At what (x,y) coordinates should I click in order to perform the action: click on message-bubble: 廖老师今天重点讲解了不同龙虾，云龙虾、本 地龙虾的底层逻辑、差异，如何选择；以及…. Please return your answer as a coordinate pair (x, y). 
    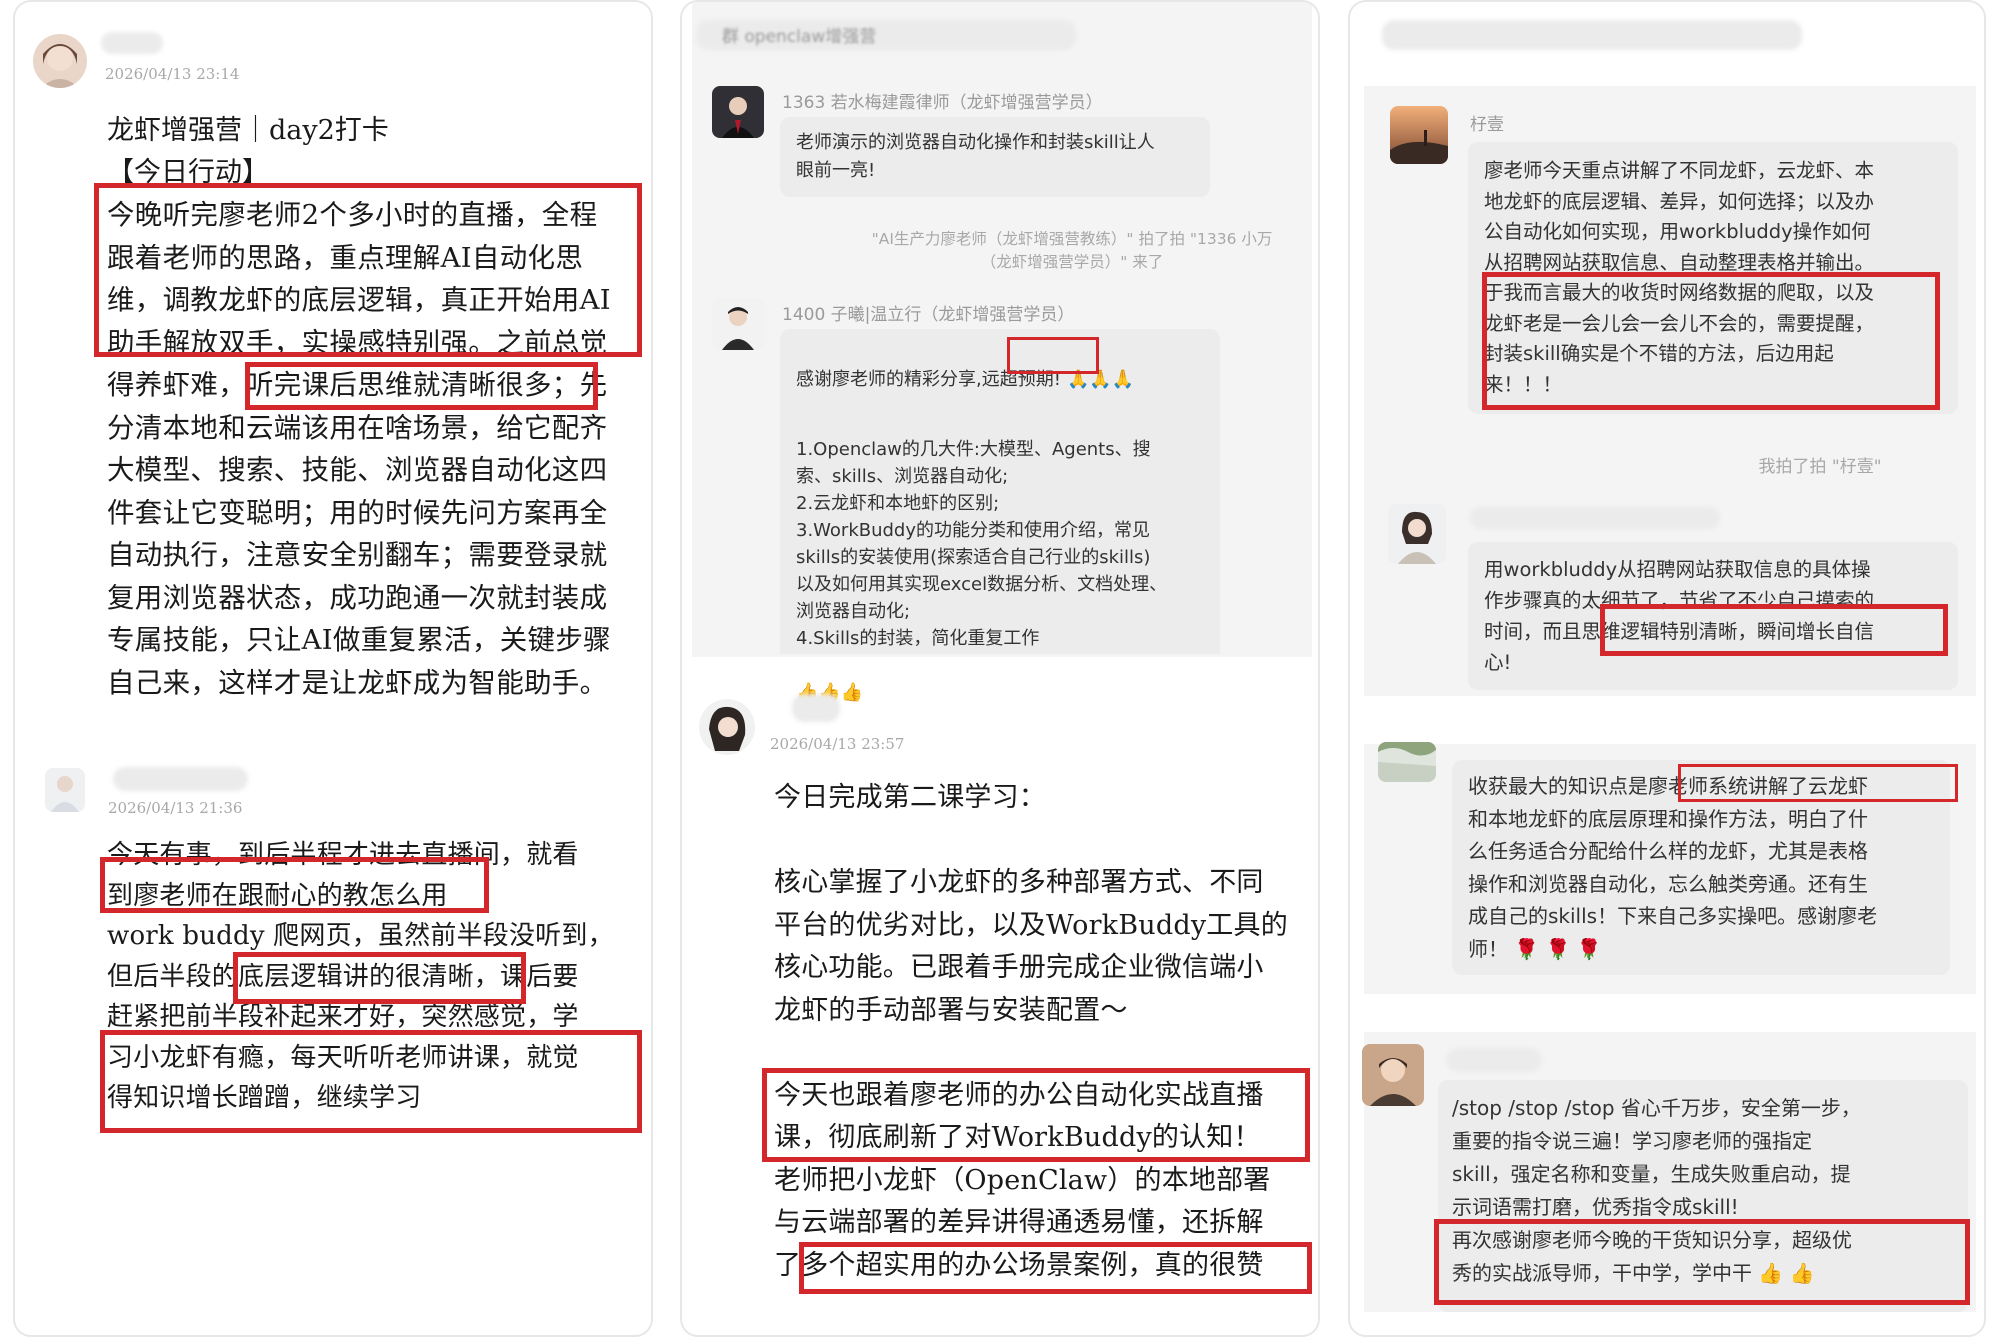
    Looking at the image, I should click on (1713, 278).